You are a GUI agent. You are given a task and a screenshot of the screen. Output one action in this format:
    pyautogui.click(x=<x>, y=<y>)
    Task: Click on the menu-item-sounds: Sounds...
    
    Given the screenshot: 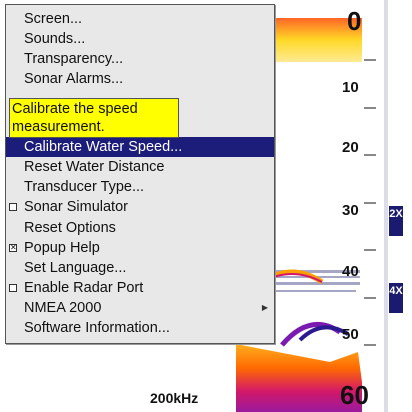 What is the action you would take?
    pyautogui.click(x=140, y=39)
    